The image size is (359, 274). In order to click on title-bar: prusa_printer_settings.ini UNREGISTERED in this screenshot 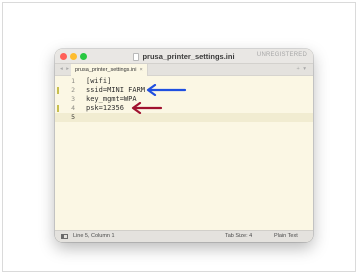, I will do `click(184, 56)`.